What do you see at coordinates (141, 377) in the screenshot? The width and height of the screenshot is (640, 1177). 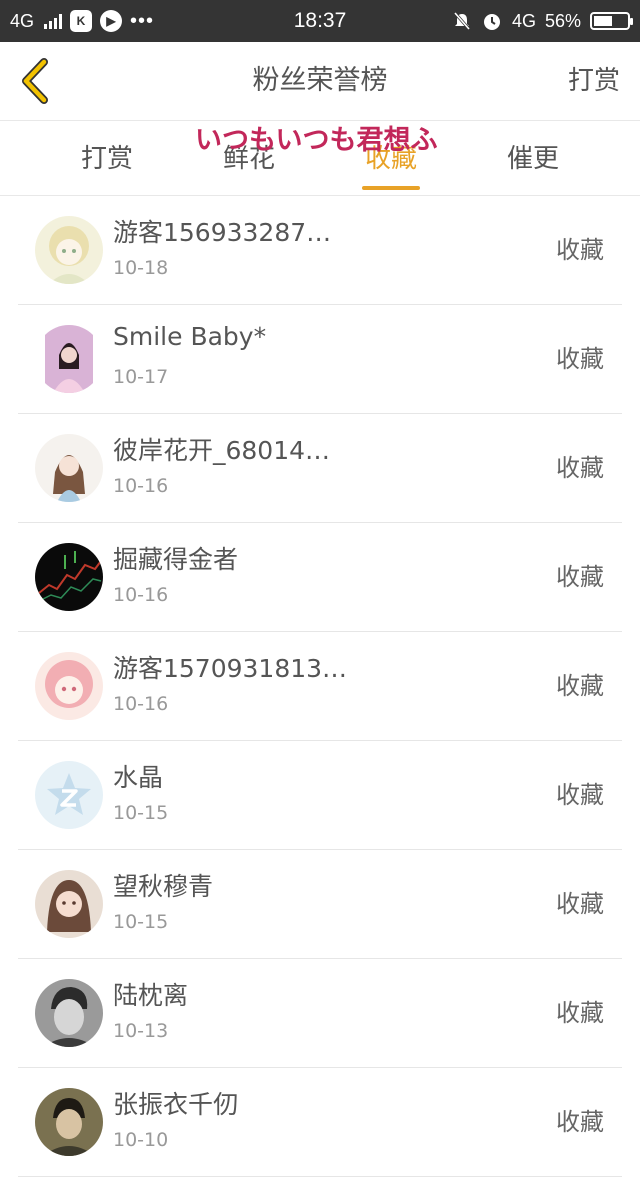 I see `date: 10-17` at bounding box center [141, 377].